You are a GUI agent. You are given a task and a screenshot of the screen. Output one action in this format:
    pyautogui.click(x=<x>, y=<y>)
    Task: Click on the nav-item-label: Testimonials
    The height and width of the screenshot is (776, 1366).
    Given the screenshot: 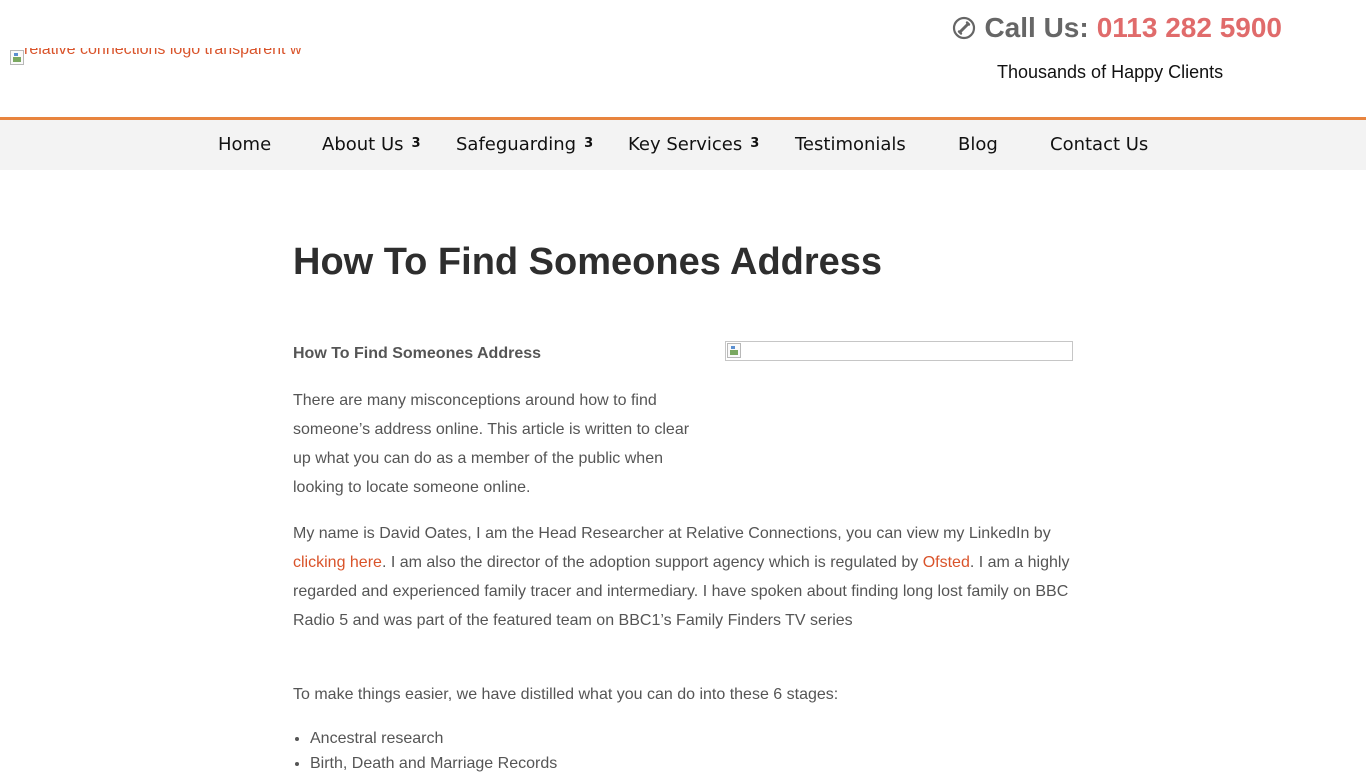 What is the action you would take?
    pyautogui.click(x=850, y=144)
    